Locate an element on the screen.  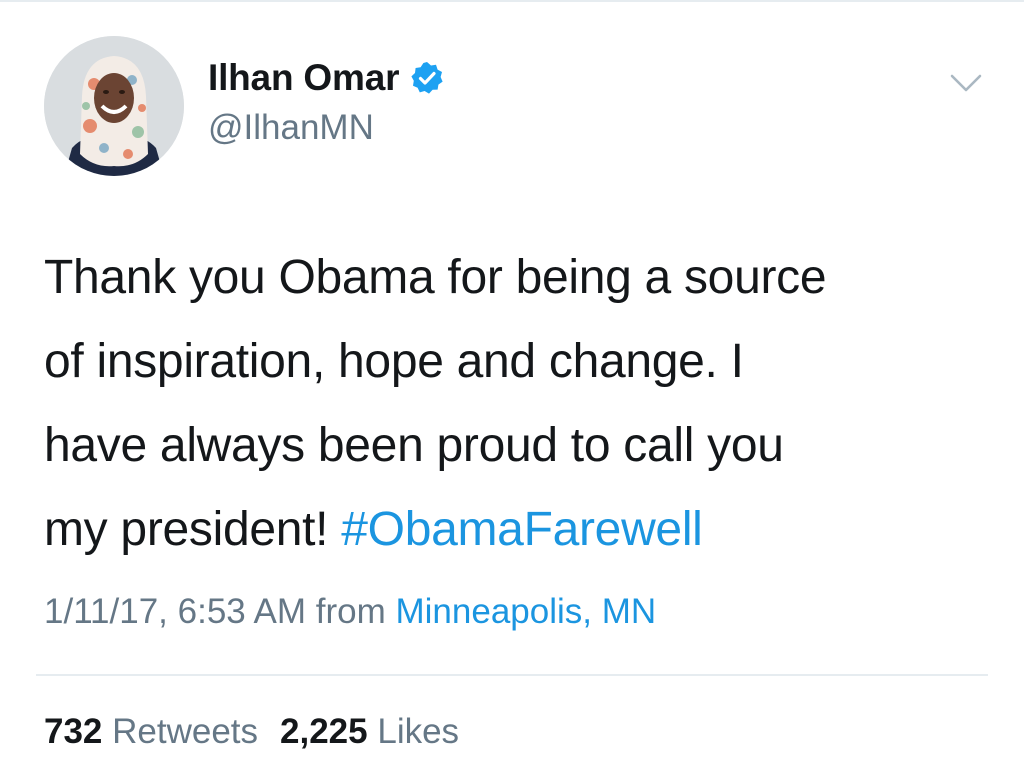
likes-label: Likes is located at coordinates (413, 731).